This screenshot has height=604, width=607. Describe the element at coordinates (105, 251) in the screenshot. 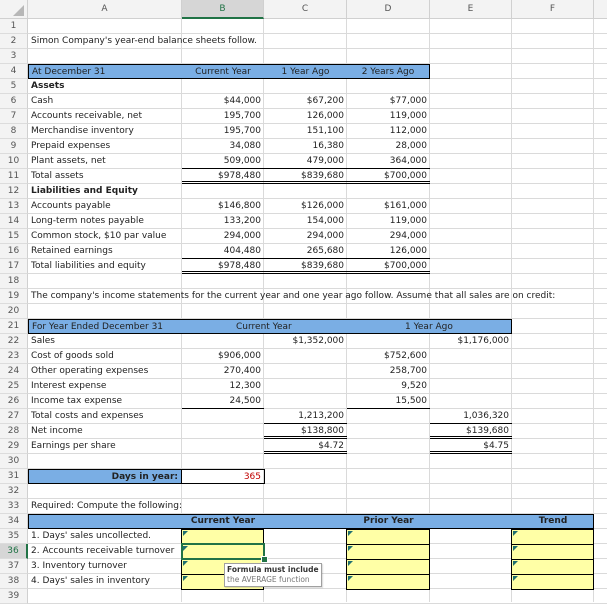

I see `liability-label: Retained earnings` at that location.